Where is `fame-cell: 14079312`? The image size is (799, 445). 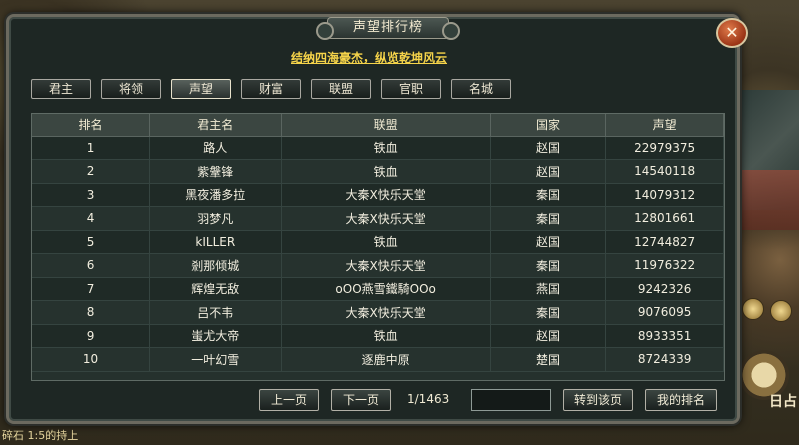 fame-cell: 14079312 is located at coordinates (664, 195).